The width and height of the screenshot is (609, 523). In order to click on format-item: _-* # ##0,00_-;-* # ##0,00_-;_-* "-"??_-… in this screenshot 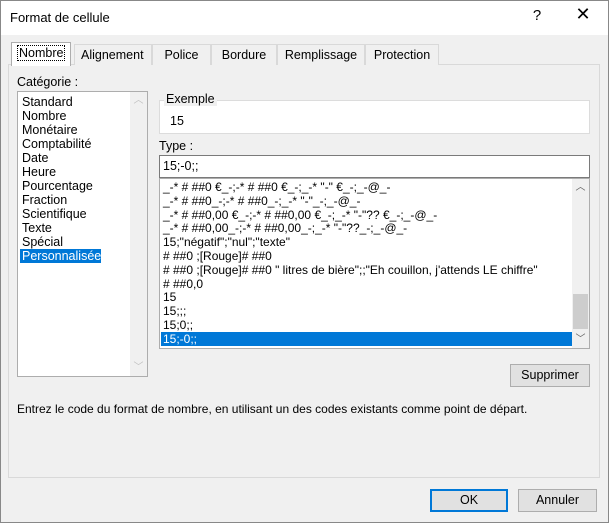, I will do `click(366, 228)`.